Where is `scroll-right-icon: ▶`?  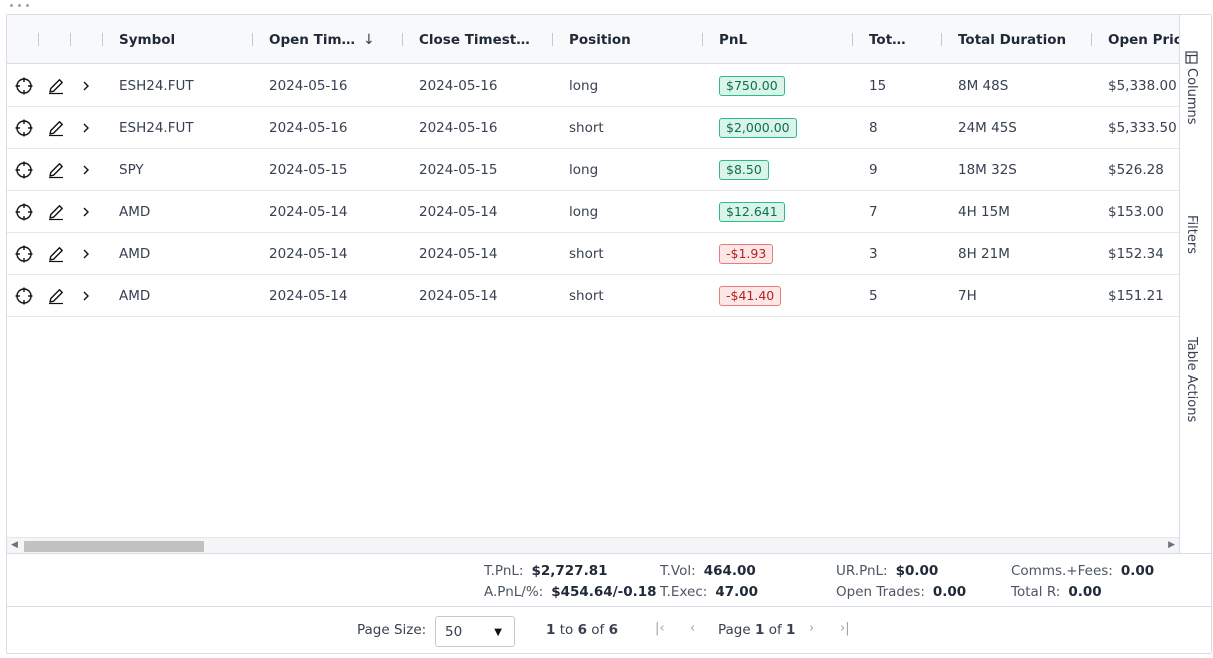
scroll-right-icon: ▶ is located at coordinates (1171, 545).